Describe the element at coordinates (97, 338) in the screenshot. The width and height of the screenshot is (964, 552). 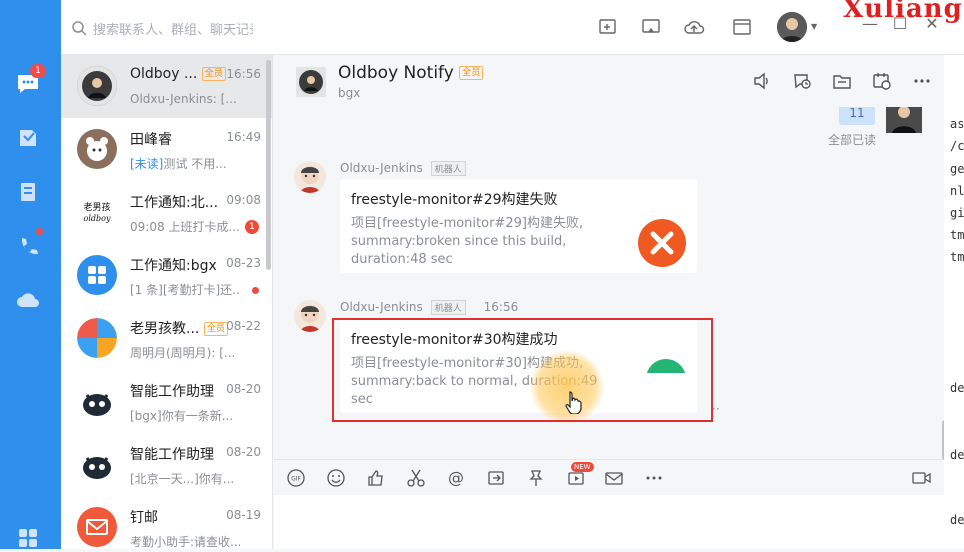
I see `group-avatar` at that location.